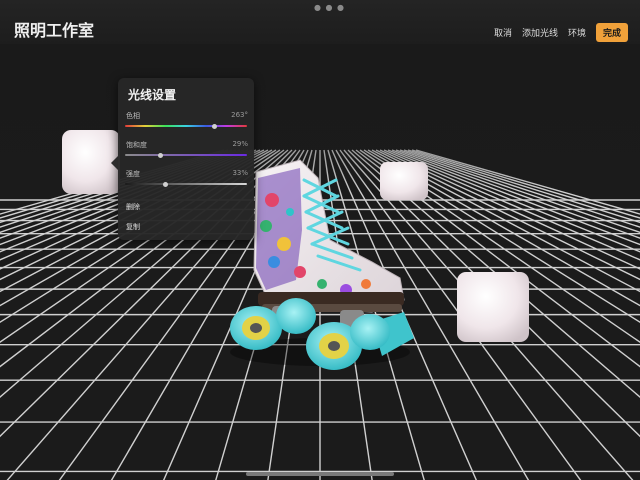  Describe the element at coordinates (239, 115) in the screenshot. I see `hue-value: 263°` at that location.